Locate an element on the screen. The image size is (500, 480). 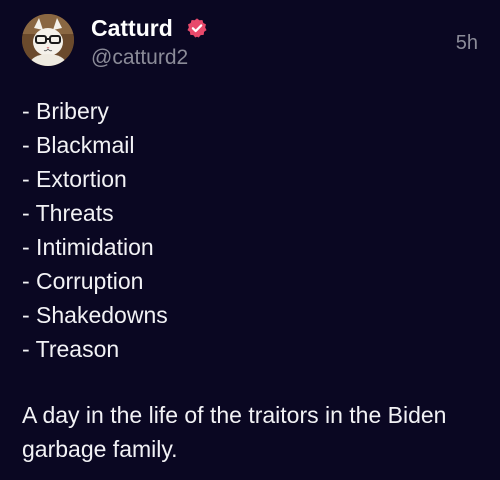
verified-badge-icon is located at coordinates (197, 28).